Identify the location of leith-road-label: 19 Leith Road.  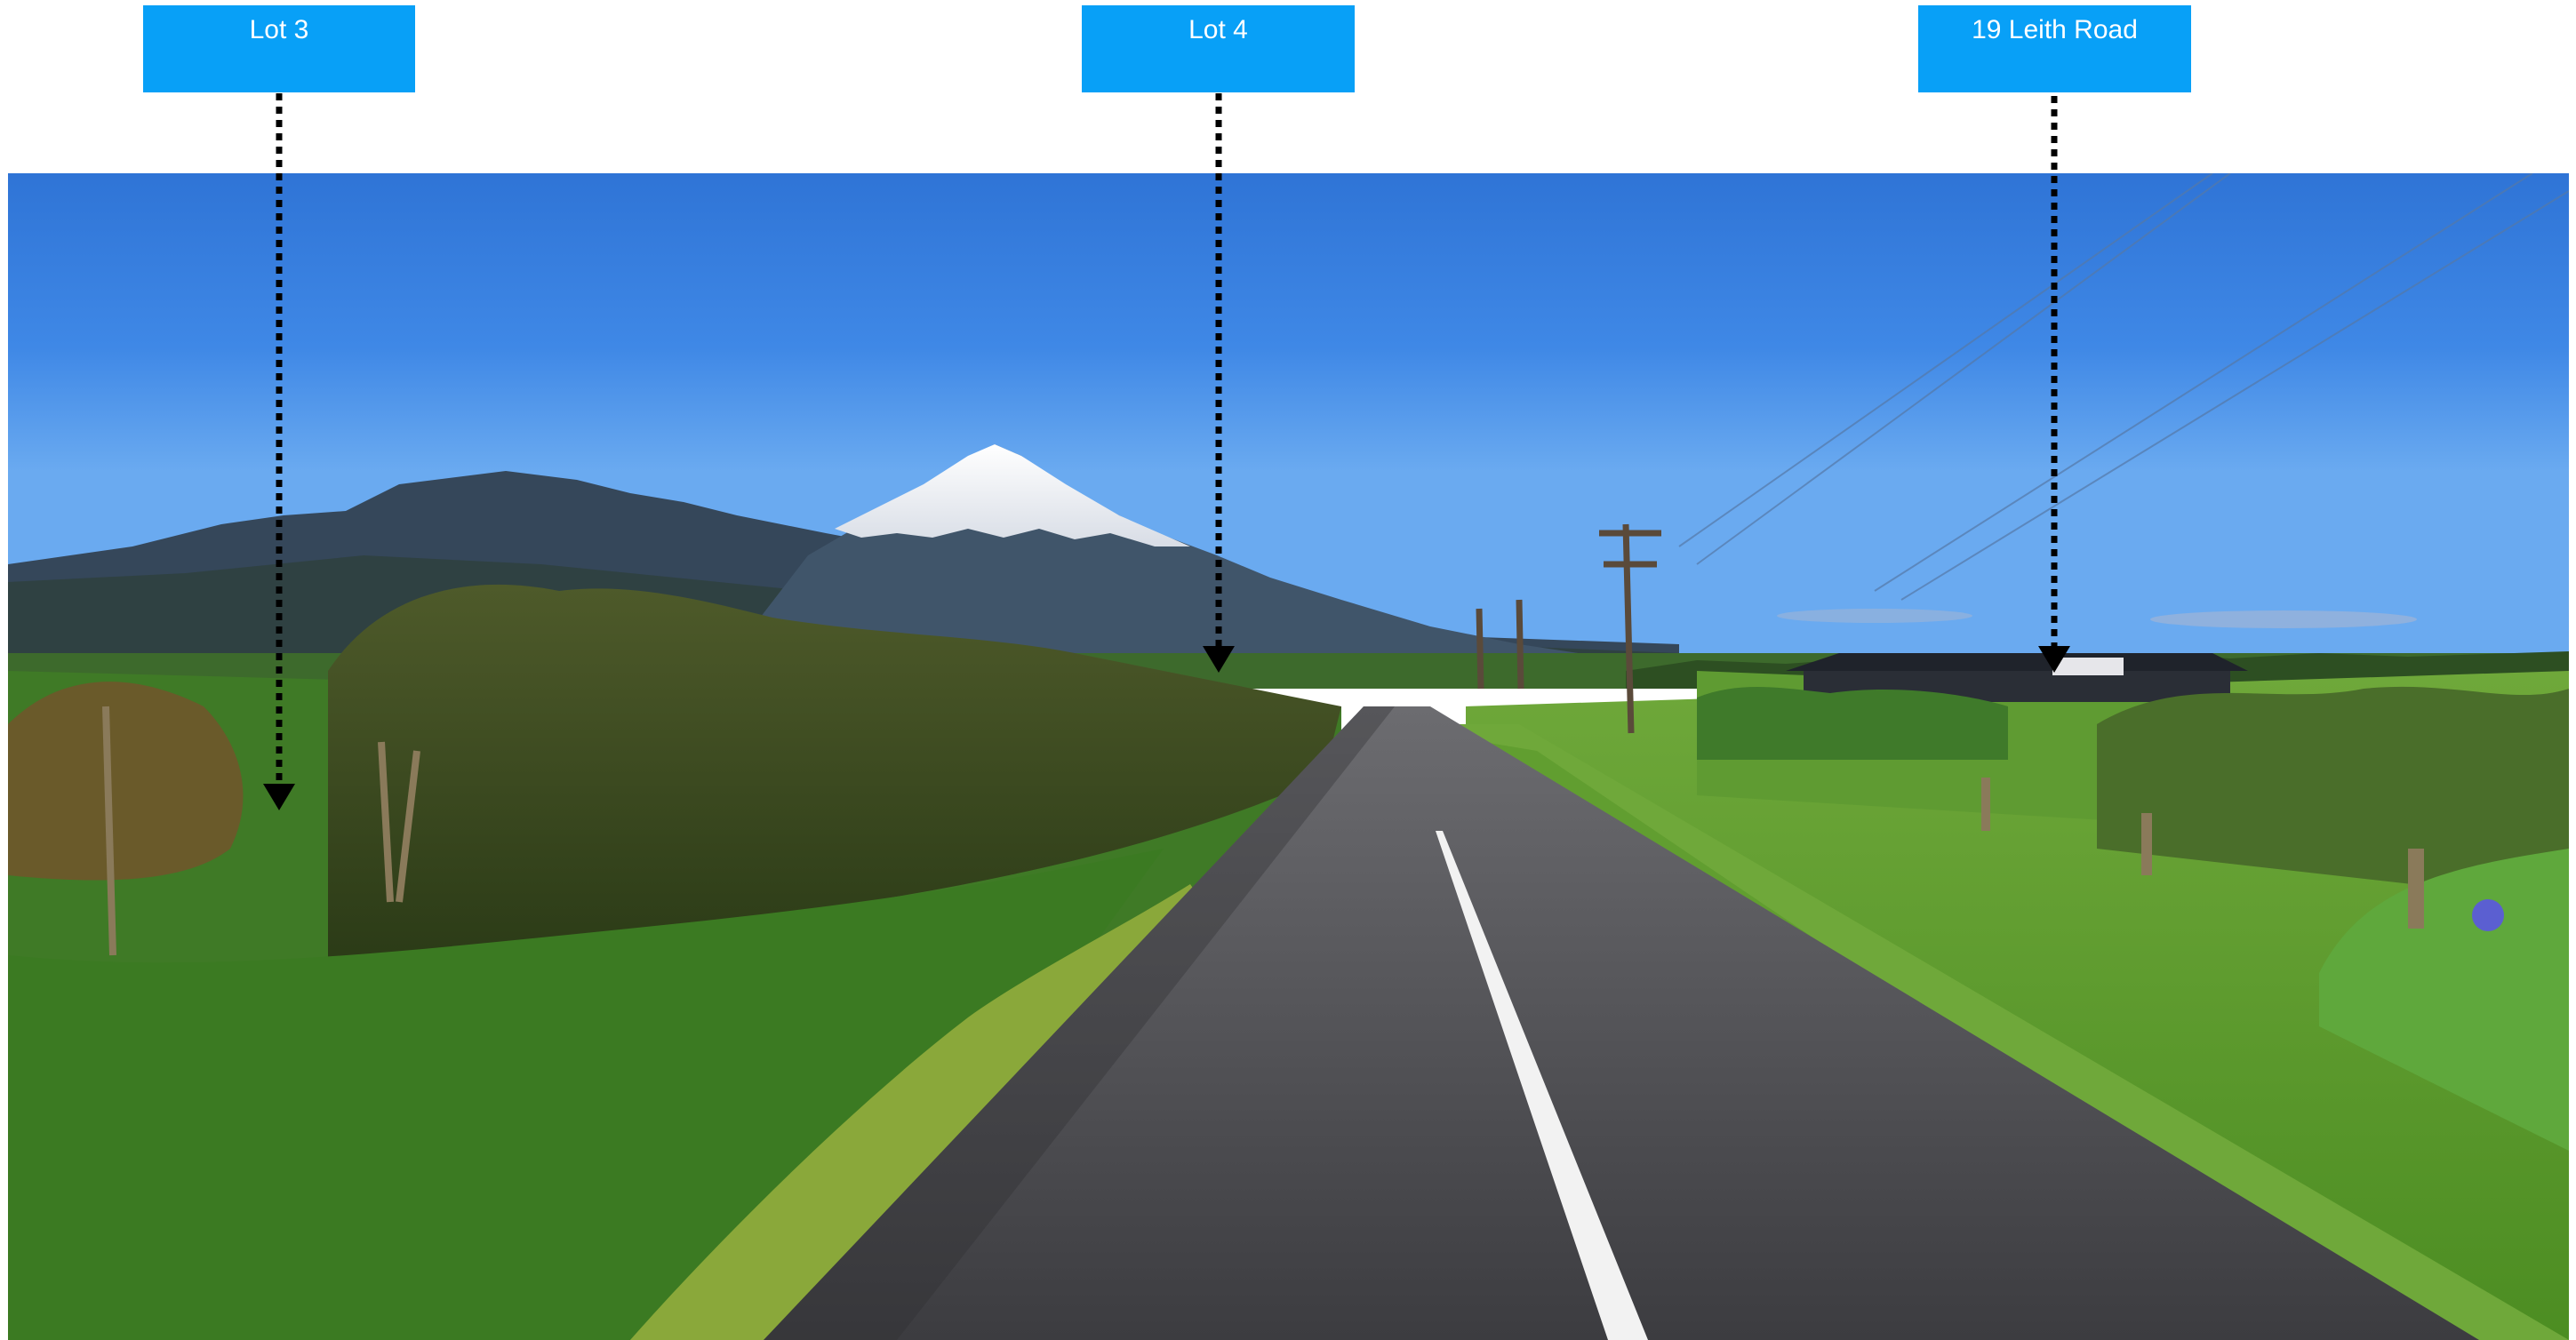
(2054, 48).